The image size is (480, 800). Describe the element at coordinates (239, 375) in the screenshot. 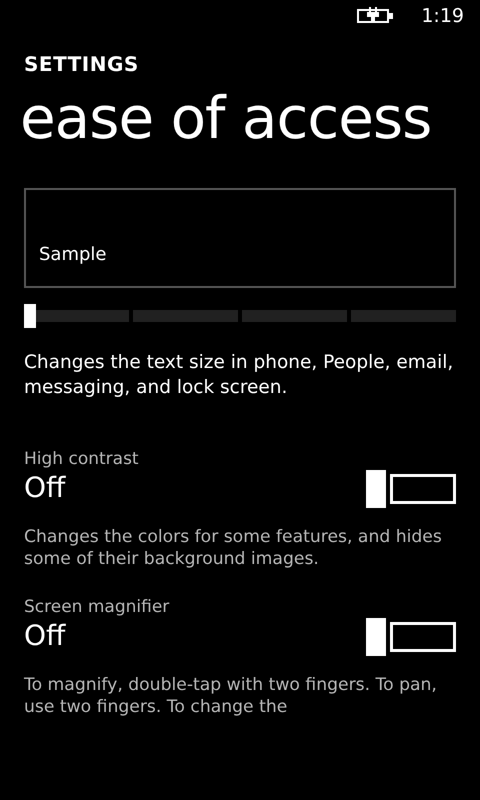

I see `text-size-description: Changes the text size in phone, People, email, messaging, and lock screen.` at that location.